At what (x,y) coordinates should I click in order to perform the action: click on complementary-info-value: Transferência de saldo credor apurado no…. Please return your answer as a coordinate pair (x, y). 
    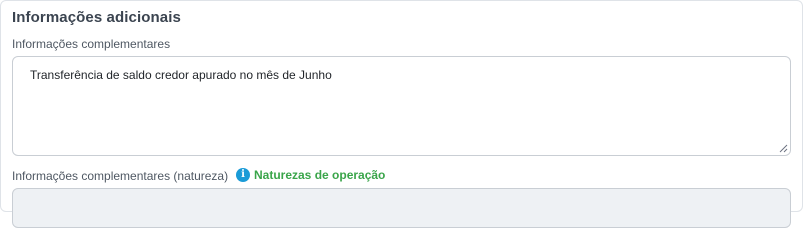
    Looking at the image, I should click on (181, 75).